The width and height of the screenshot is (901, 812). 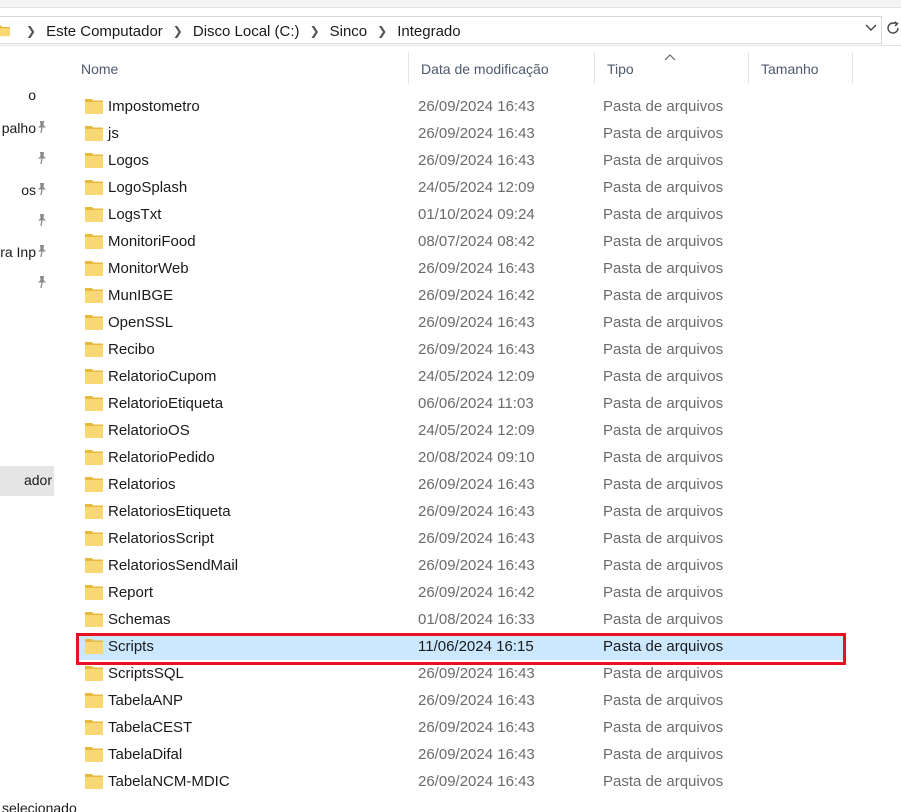 I want to click on partial-row, so click(x=461, y=87).